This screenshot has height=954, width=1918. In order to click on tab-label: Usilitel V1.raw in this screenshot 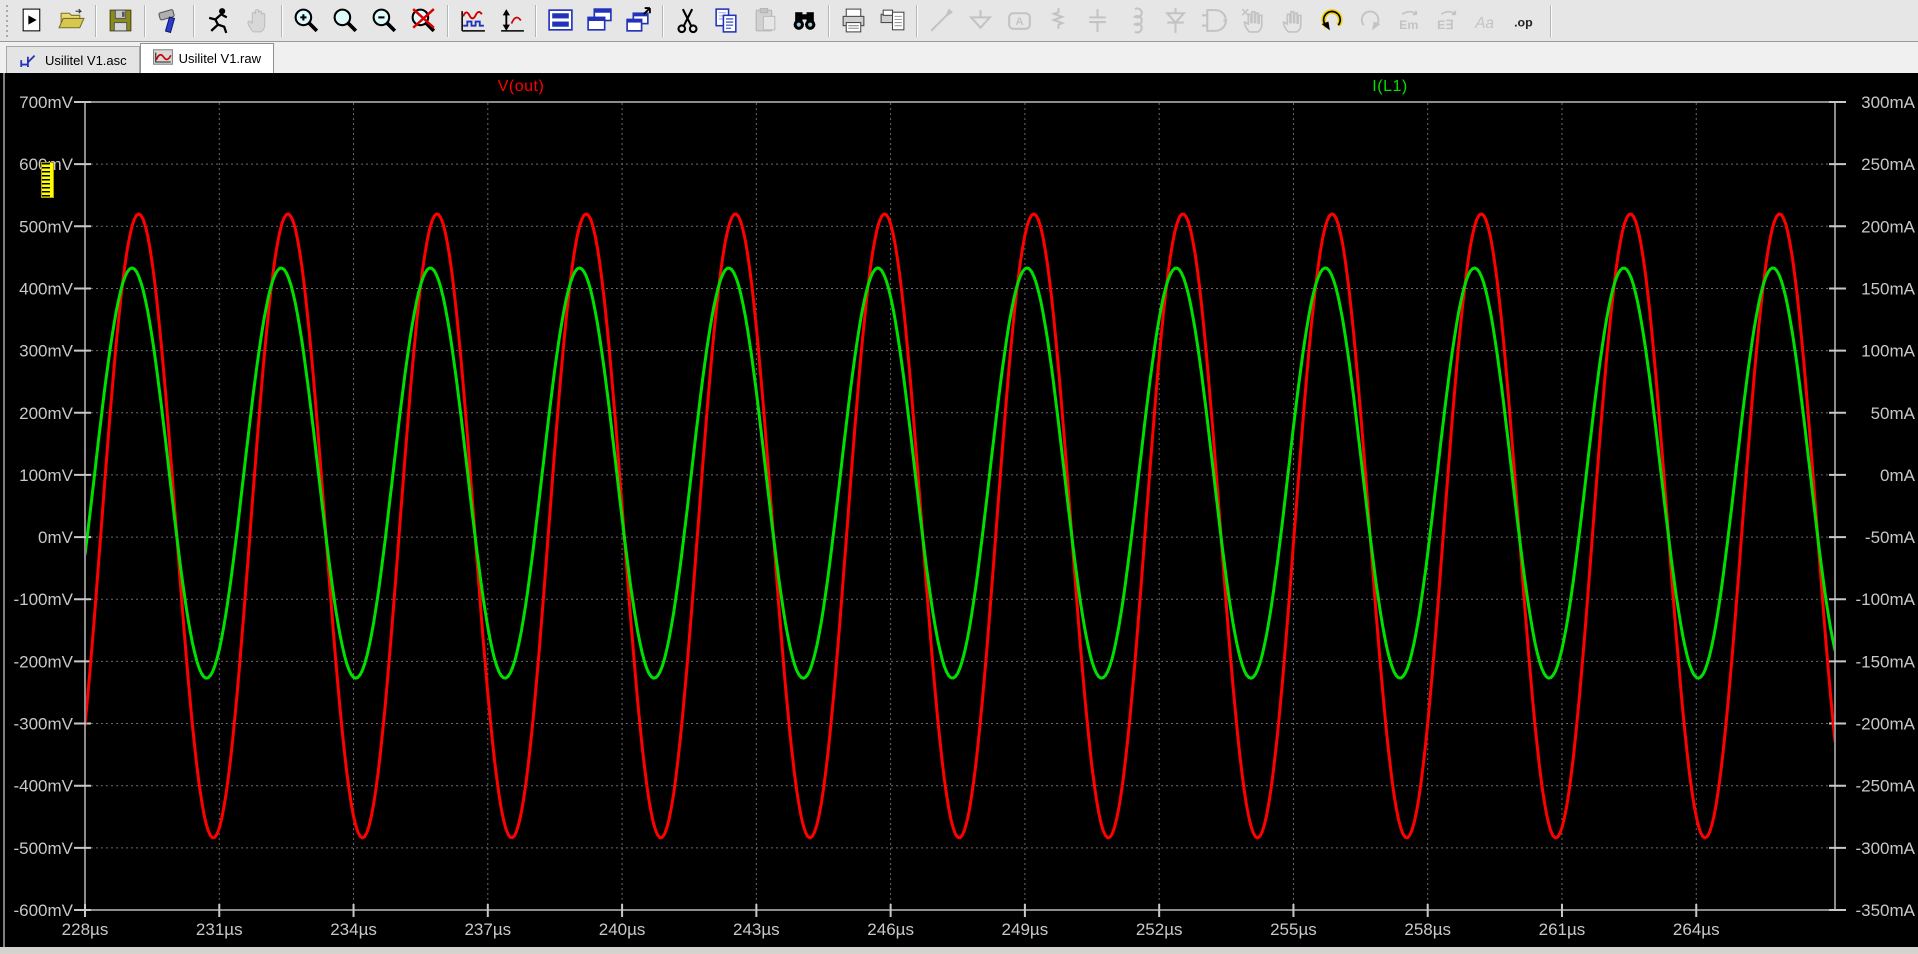, I will do `click(219, 58)`.